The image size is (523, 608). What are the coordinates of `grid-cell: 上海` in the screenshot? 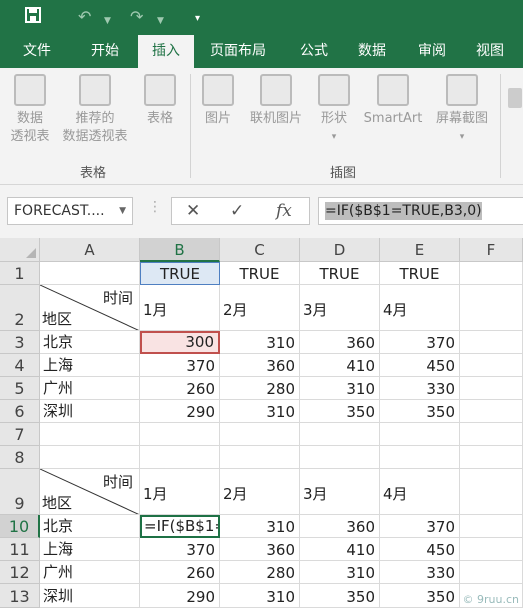 It's located at (90, 365).